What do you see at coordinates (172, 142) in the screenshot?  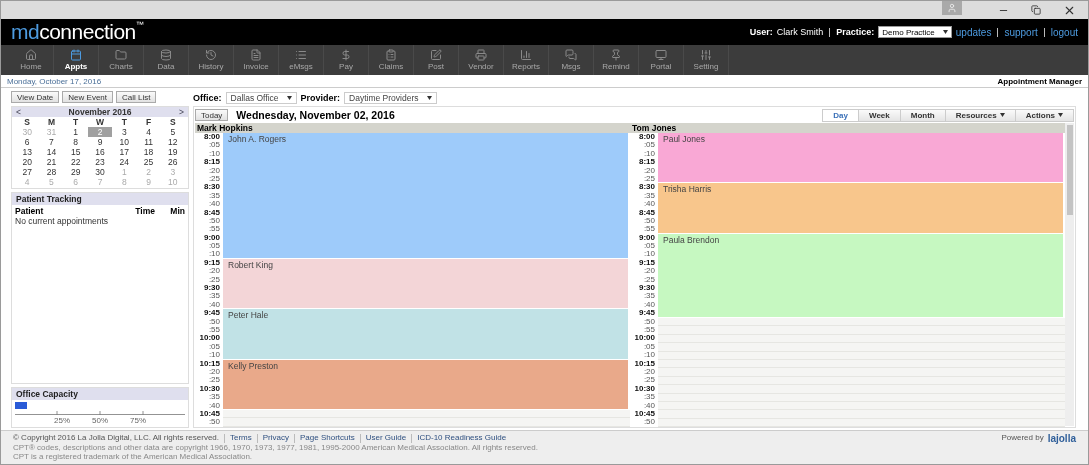 I see `day-cell: 12` at bounding box center [172, 142].